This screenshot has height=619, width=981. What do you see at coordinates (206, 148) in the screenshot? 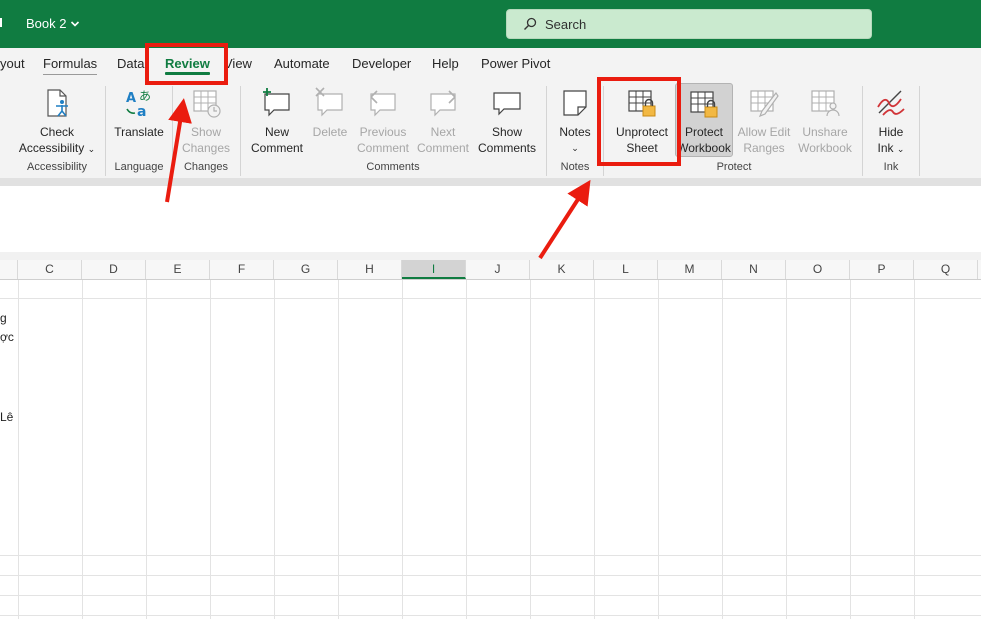
I see `show-changes-line2: Changes` at bounding box center [206, 148].